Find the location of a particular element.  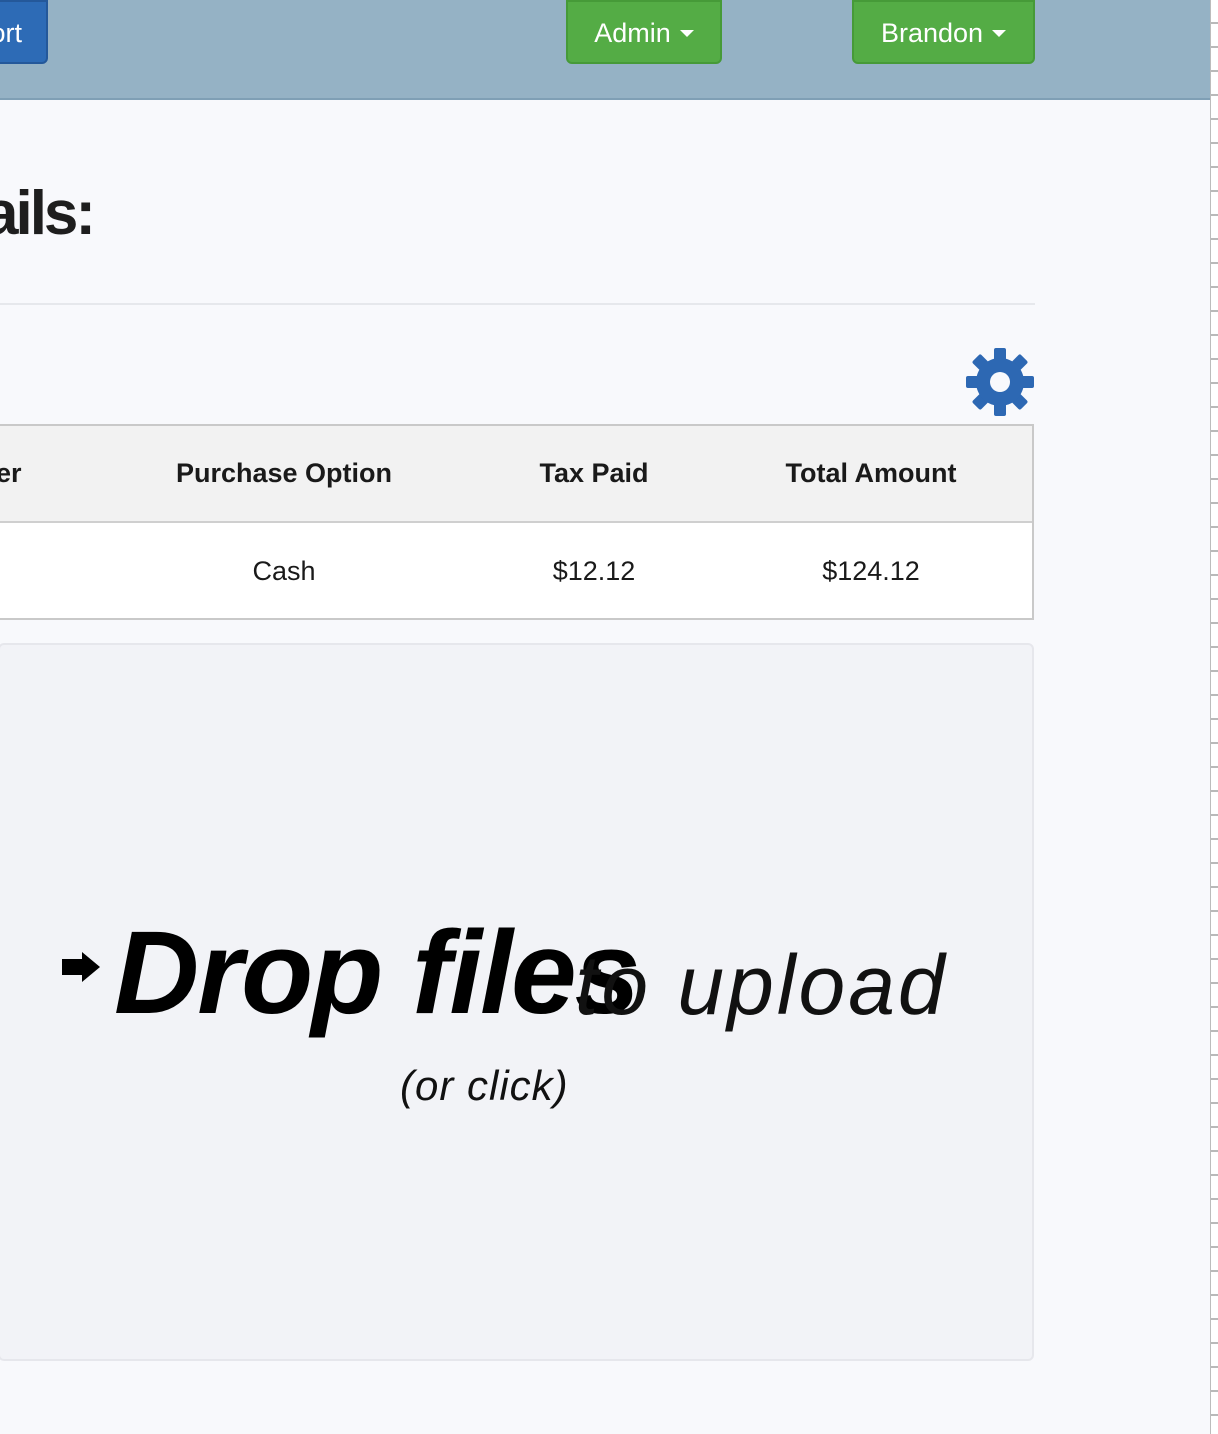

nav-left-button-label: ort is located at coordinates (11, 33).